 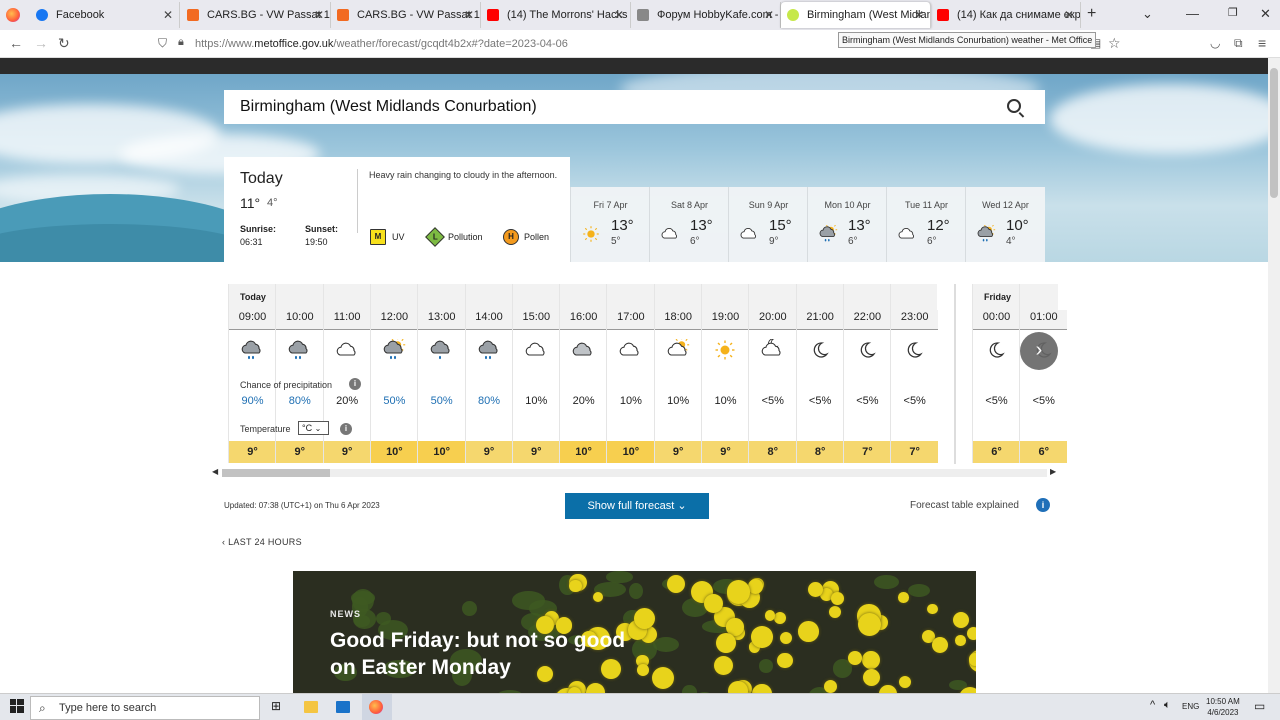 I want to click on extensions-icon: ⧉, so click(x=1238, y=43).